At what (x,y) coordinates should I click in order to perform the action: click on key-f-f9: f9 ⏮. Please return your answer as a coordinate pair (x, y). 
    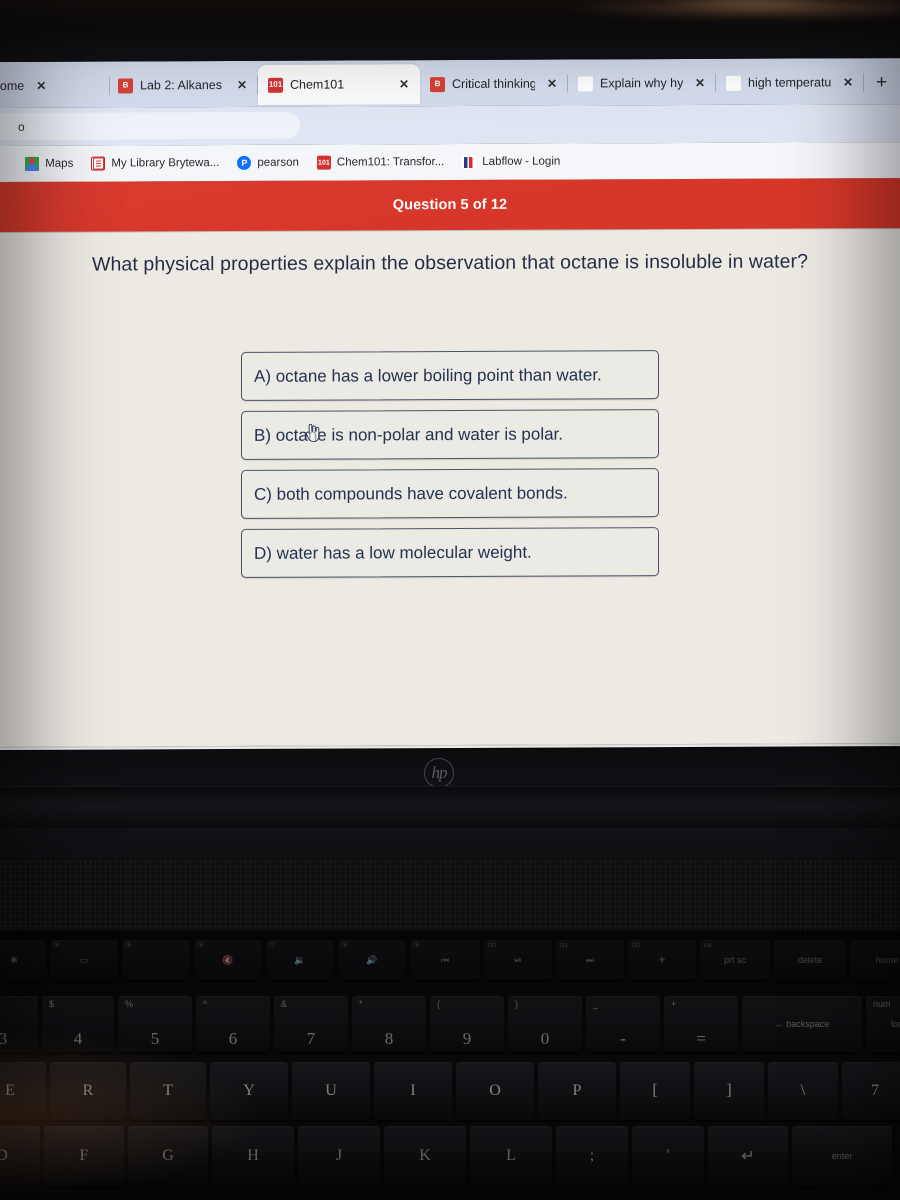
    Looking at the image, I should click on (445, 960).